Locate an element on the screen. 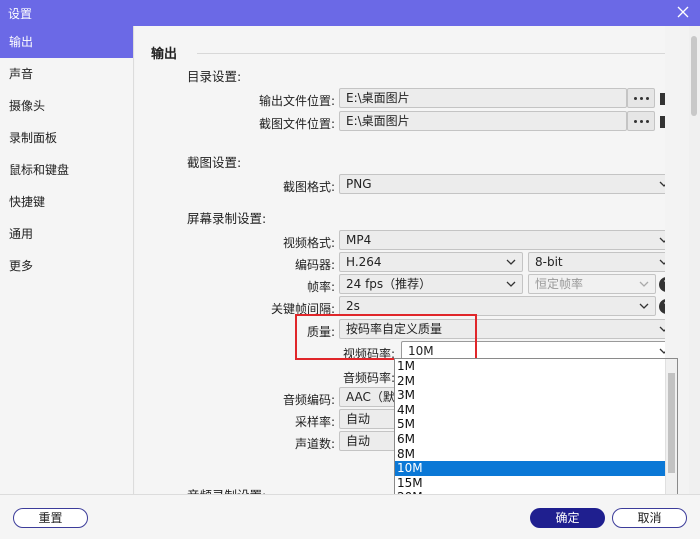 Image resolution: width=700 pixels, height=539 pixels. main-scrollbar is located at coordinates (694, 260).